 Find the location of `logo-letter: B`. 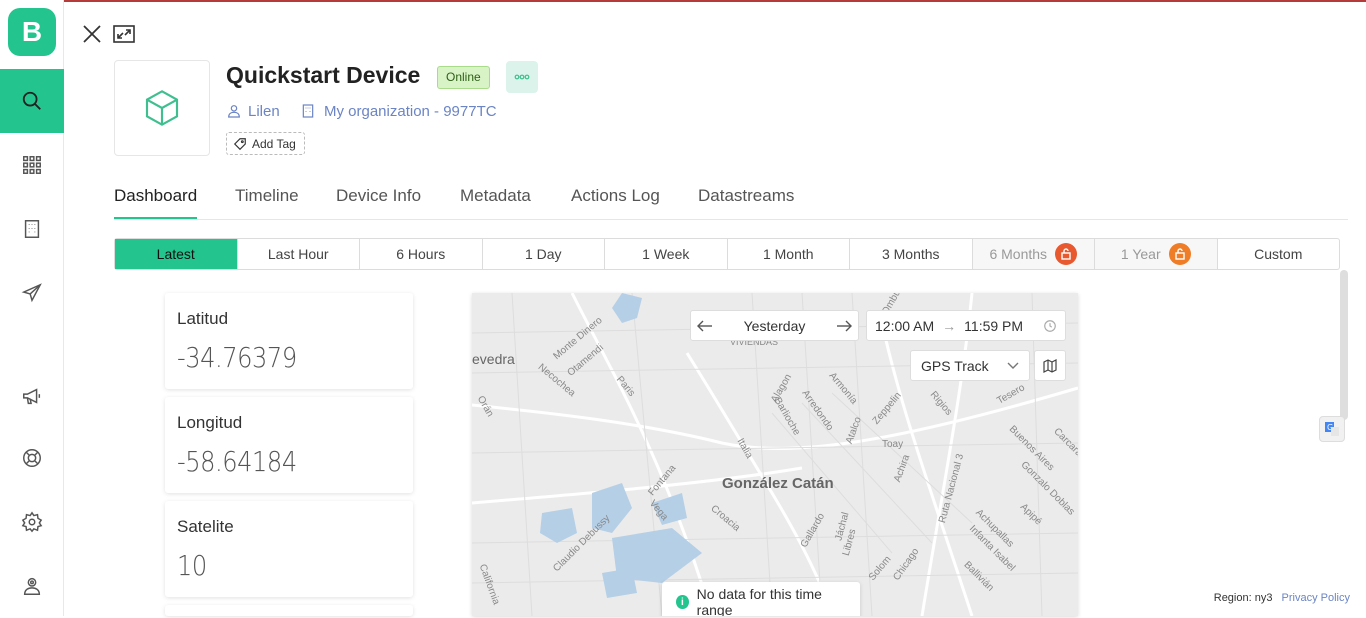

logo-letter: B is located at coordinates (32, 31).